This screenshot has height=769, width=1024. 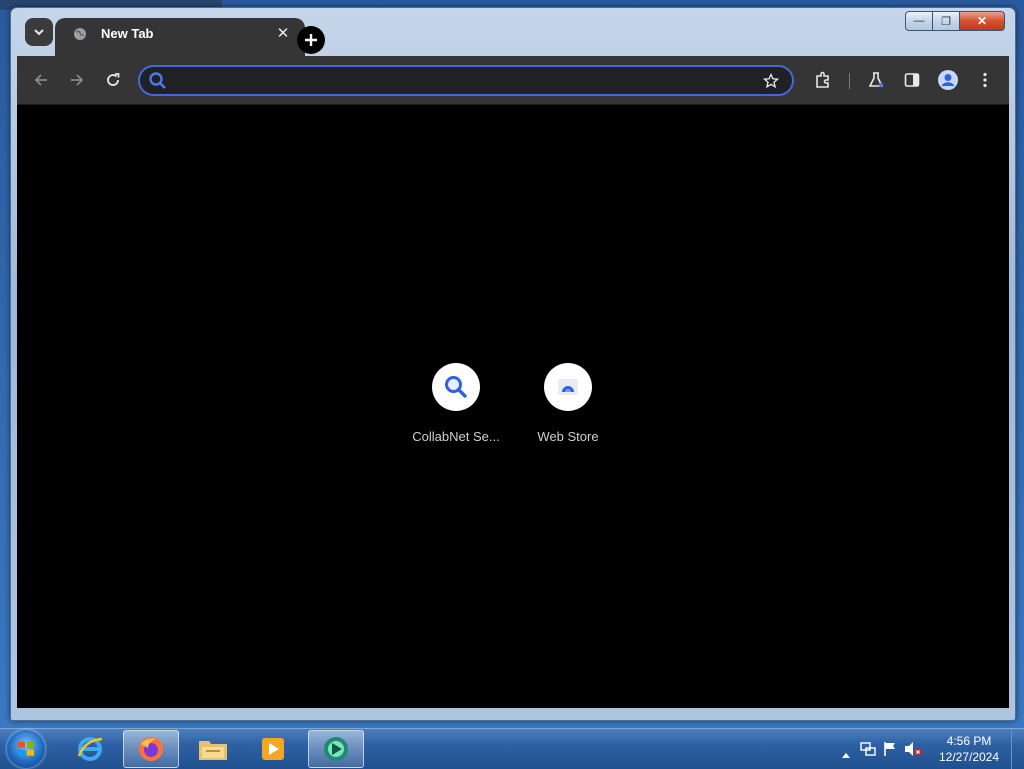 I want to click on reload-button, so click(x=113, y=80).